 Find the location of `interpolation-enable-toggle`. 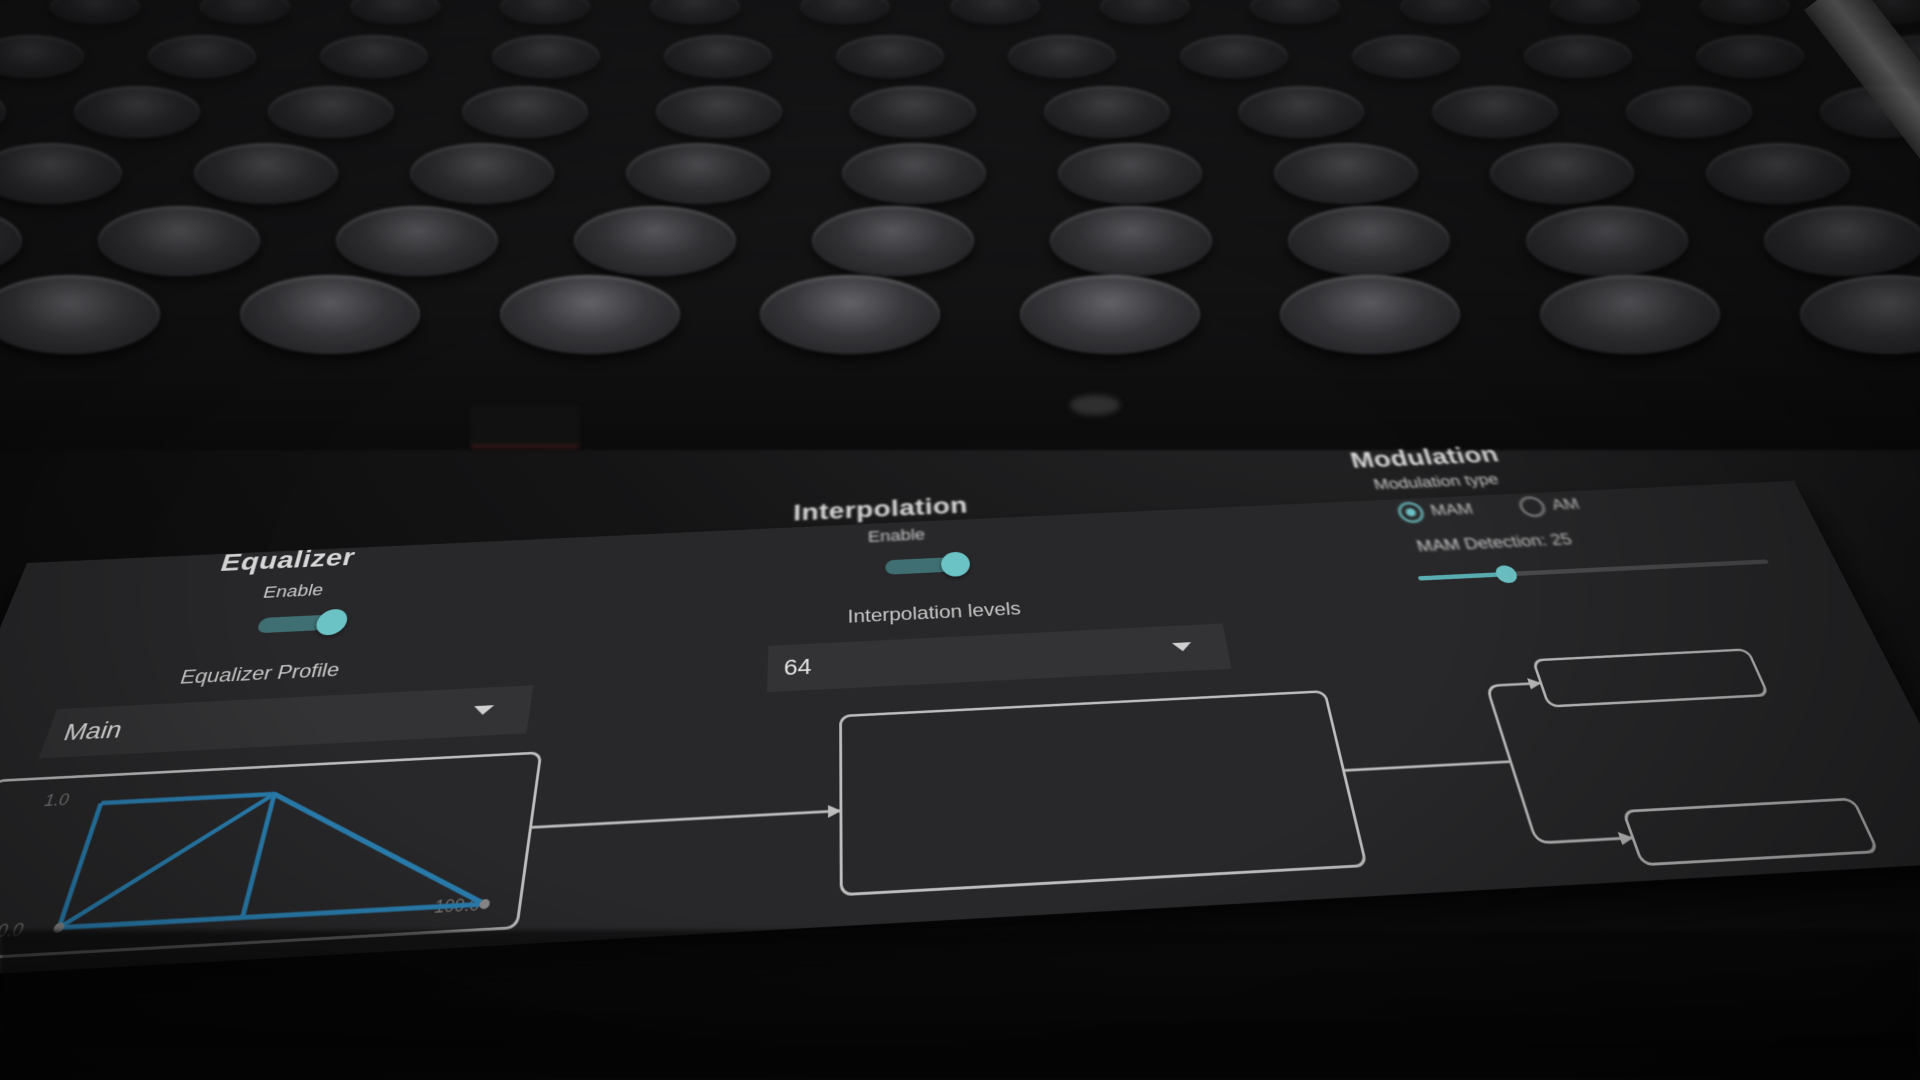

interpolation-enable-toggle is located at coordinates (932, 565).